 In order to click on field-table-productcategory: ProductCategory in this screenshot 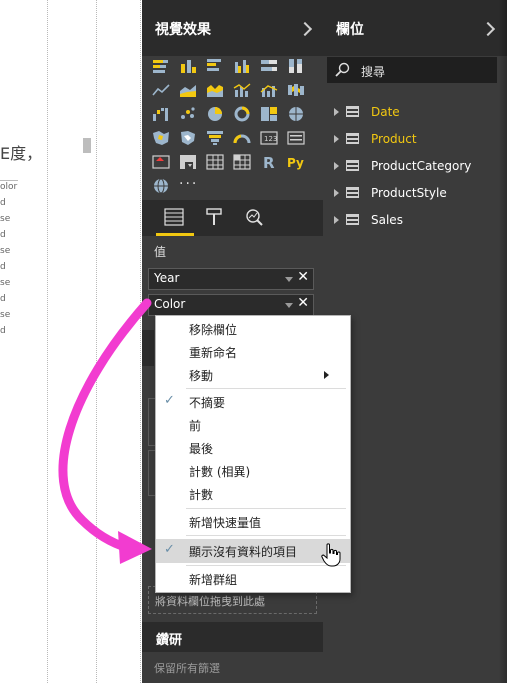, I will do `click(415, 167)`.